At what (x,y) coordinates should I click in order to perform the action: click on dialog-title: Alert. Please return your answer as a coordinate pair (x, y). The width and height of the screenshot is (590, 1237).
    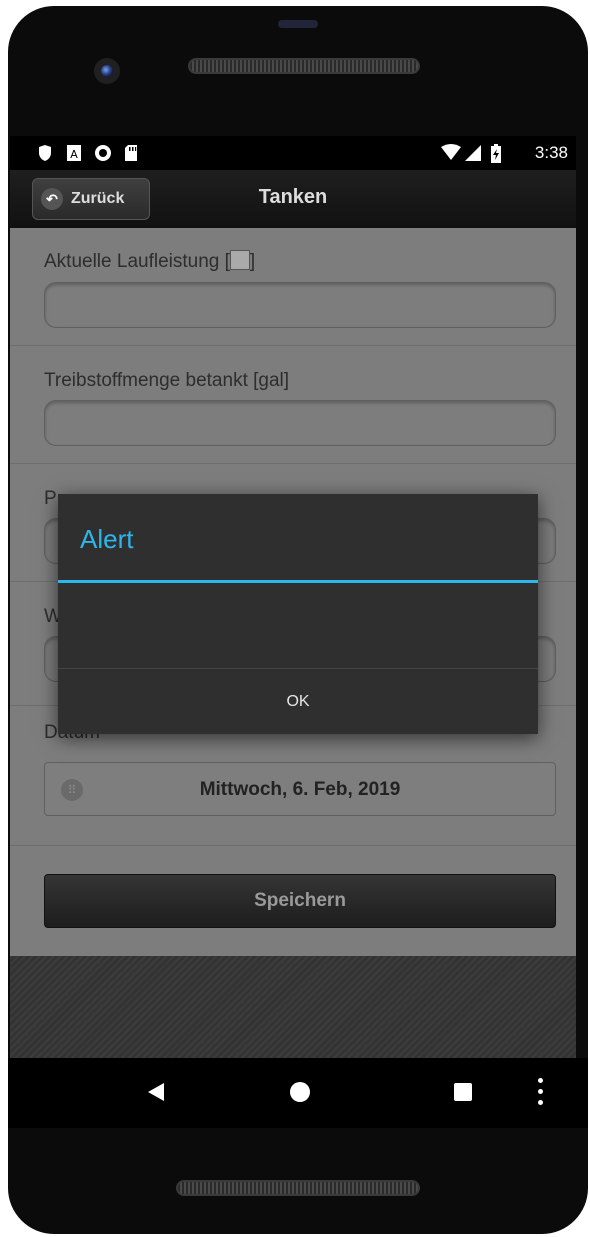
    Looking at the image, I should click on (107, 539).